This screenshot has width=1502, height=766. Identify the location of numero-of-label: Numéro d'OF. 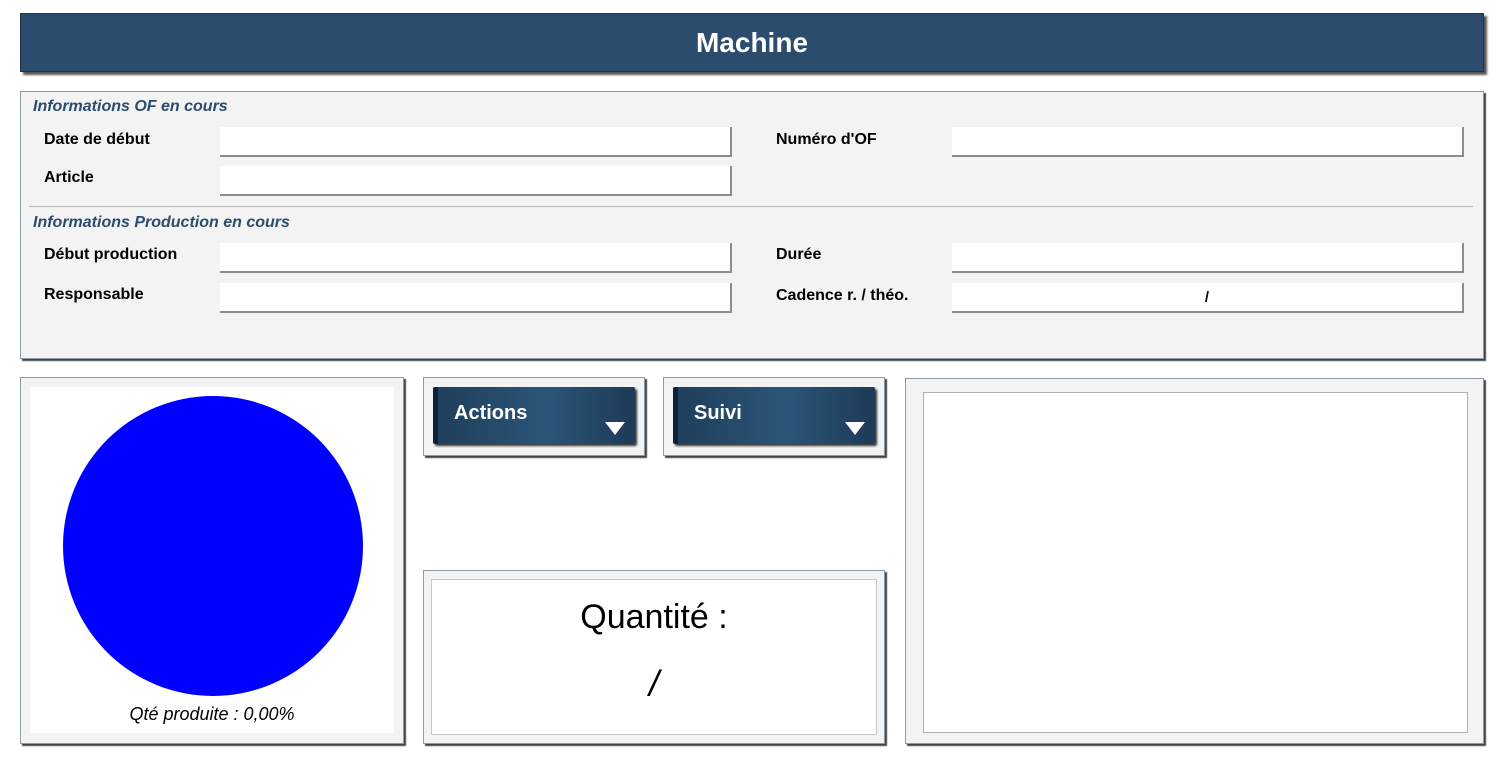
(826, 139).